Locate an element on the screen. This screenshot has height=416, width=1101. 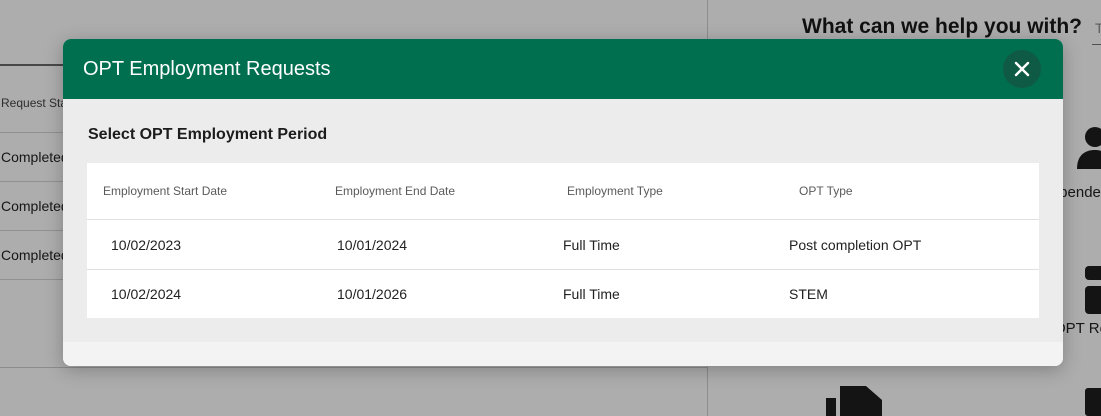
column-header-employment-type: Employment Type is located at coordinates (615, 191).